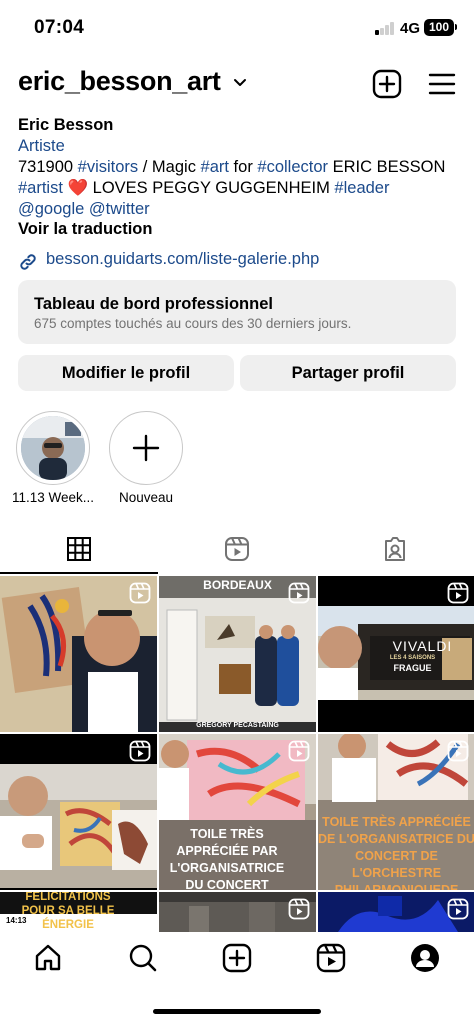 The height and width of the screenshot is (1025, 474). I want to click on link-icon, so click(28, 262).